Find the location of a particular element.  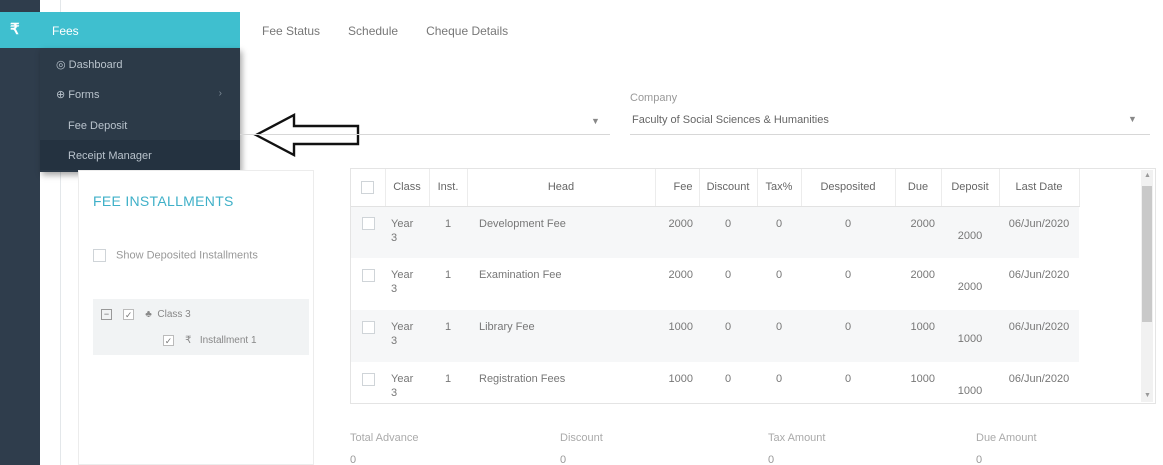

col-deposited: Desposited is located at coordinates (848, 188).